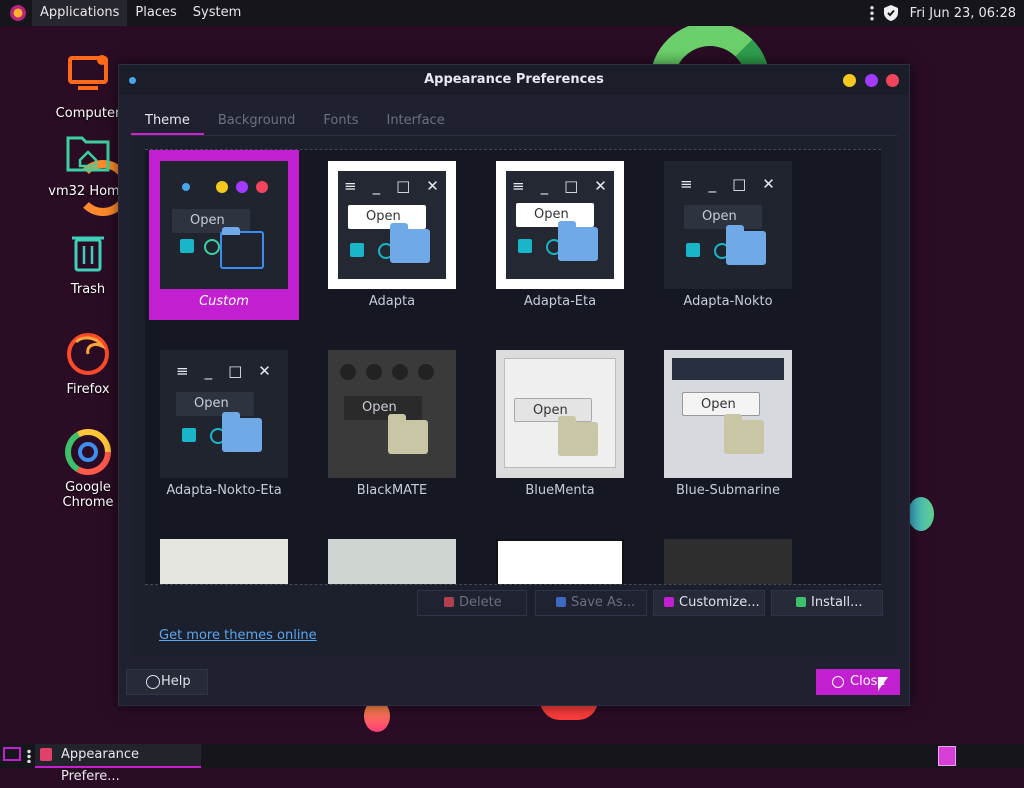  What do you see at coordinates (560, 490) in the screenshot?
I see `theme-name: BlueMenta` at bounding box center [560, 490].